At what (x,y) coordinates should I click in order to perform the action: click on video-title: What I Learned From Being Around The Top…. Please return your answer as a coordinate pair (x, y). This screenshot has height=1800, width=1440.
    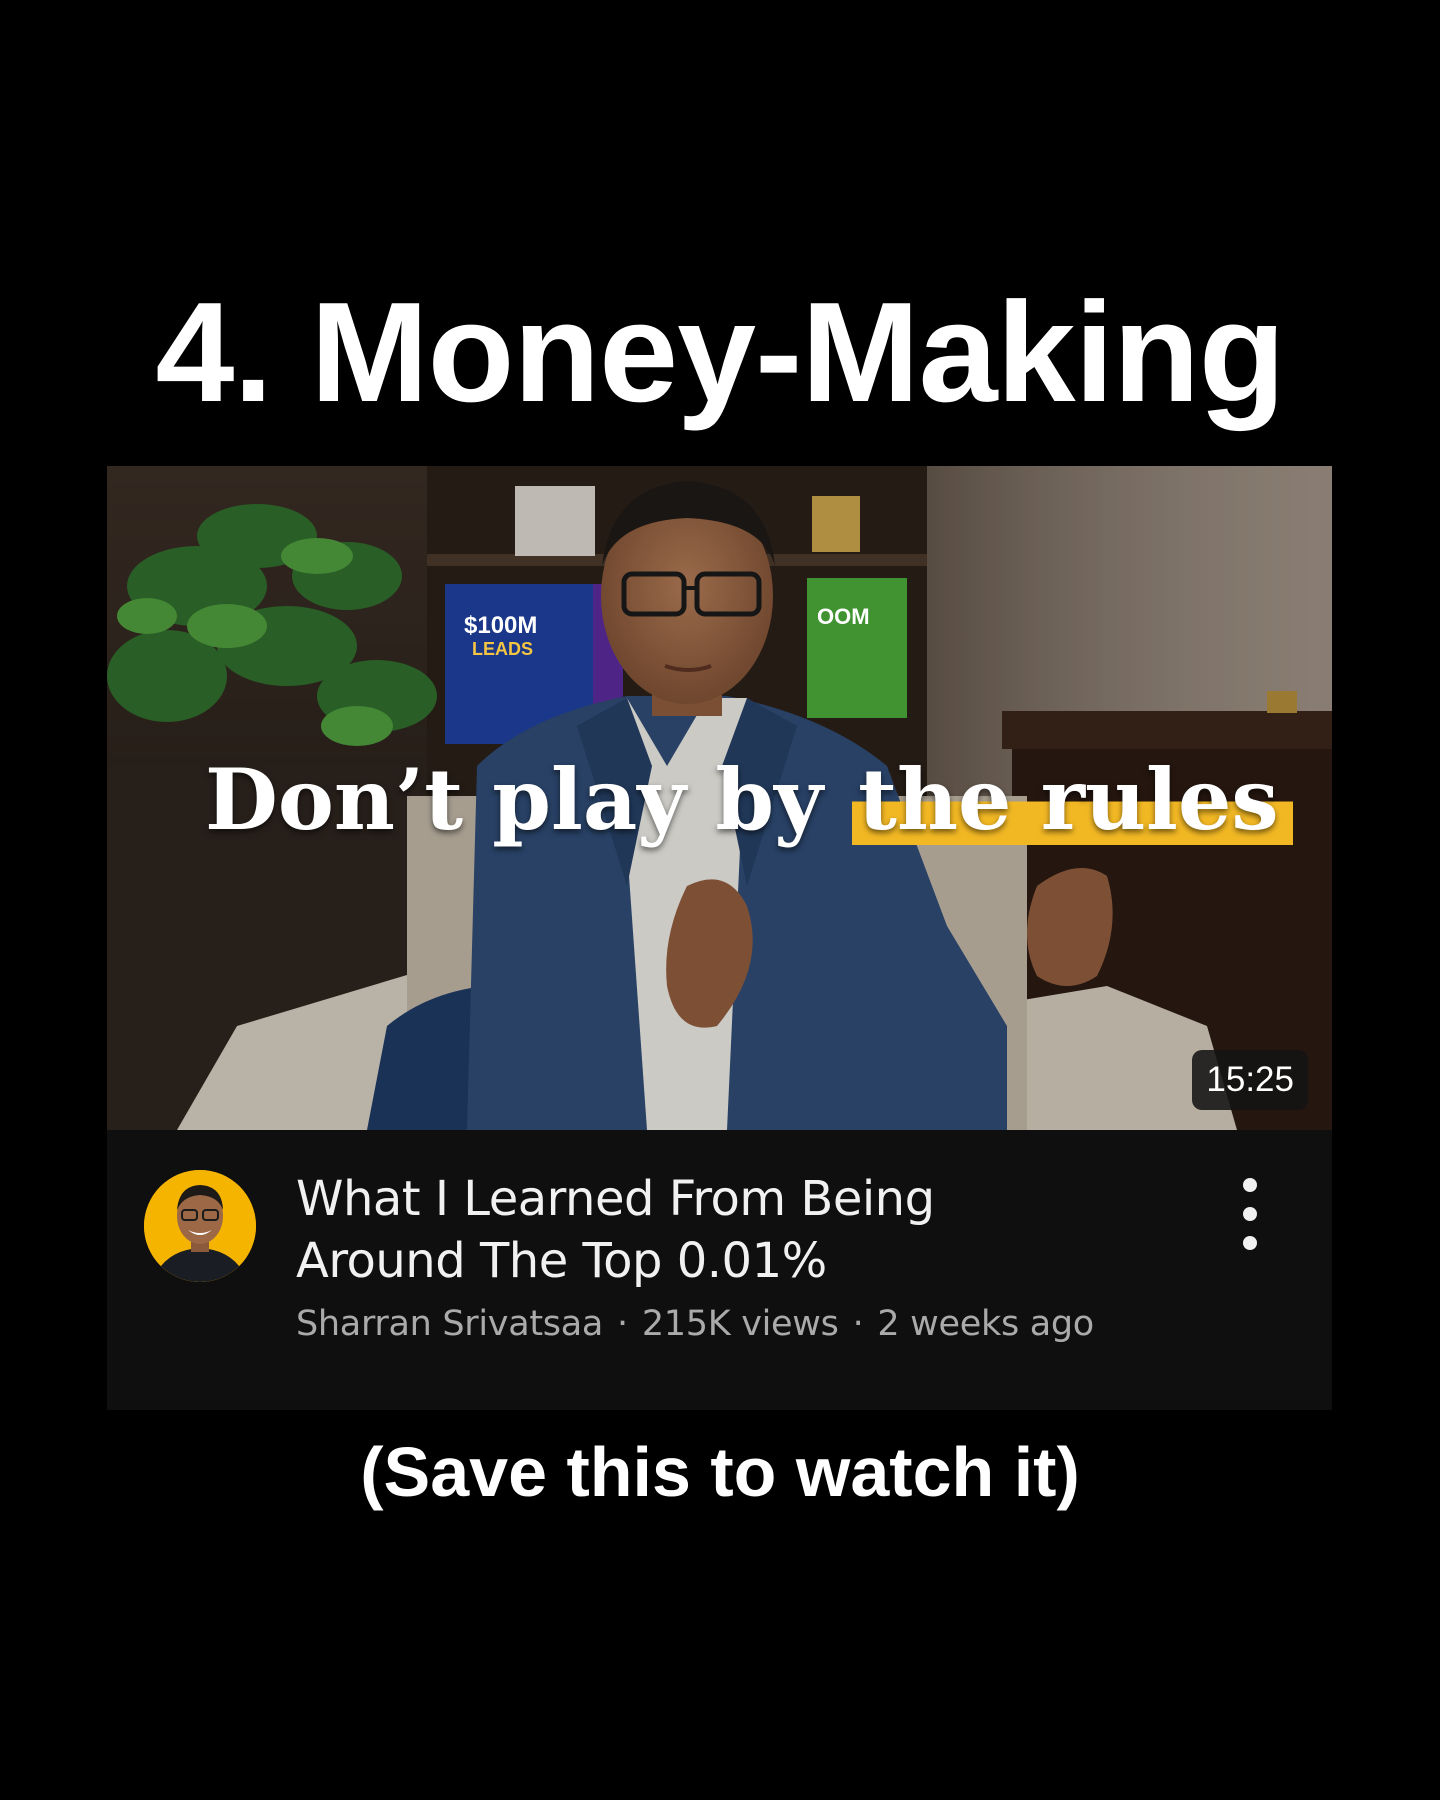
    Looking at the image, I should click on (706, 1230).